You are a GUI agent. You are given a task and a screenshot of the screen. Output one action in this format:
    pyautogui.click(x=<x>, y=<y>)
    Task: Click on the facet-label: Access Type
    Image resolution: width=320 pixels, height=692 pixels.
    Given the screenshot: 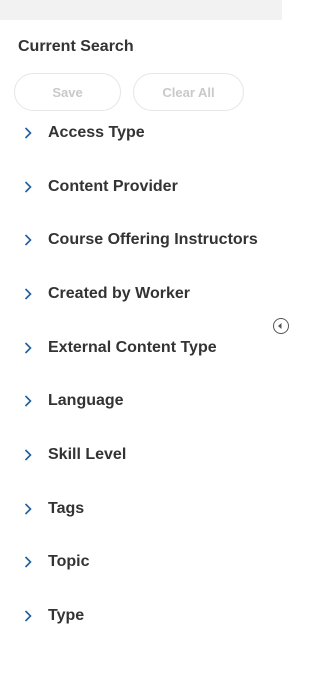 What is the action you would take?
    pyautogui.click(x=96, y=132)
    